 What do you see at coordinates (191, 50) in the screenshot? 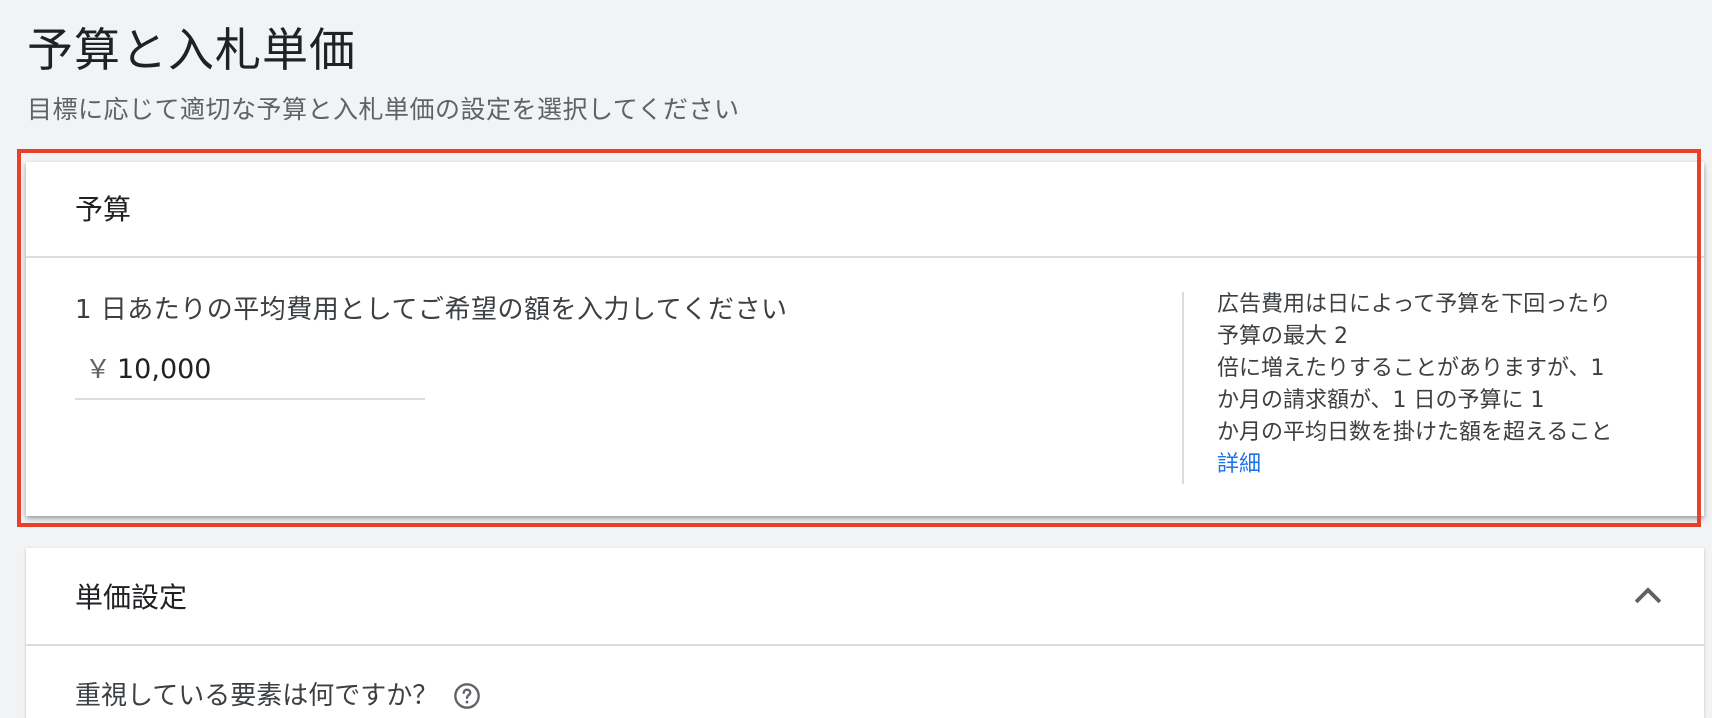
I see `page-title: 予算と入札単価` at bounding box center [191, 50].